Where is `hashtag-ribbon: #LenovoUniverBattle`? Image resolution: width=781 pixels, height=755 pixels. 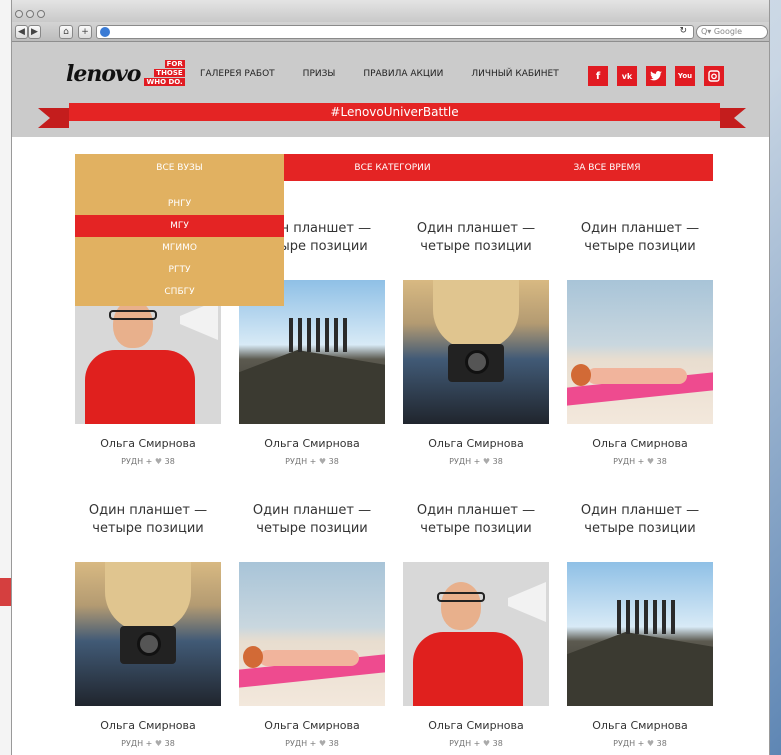 hashtag-ribbon: #LenovoUniverBattle is located at coordinates (394, 112).